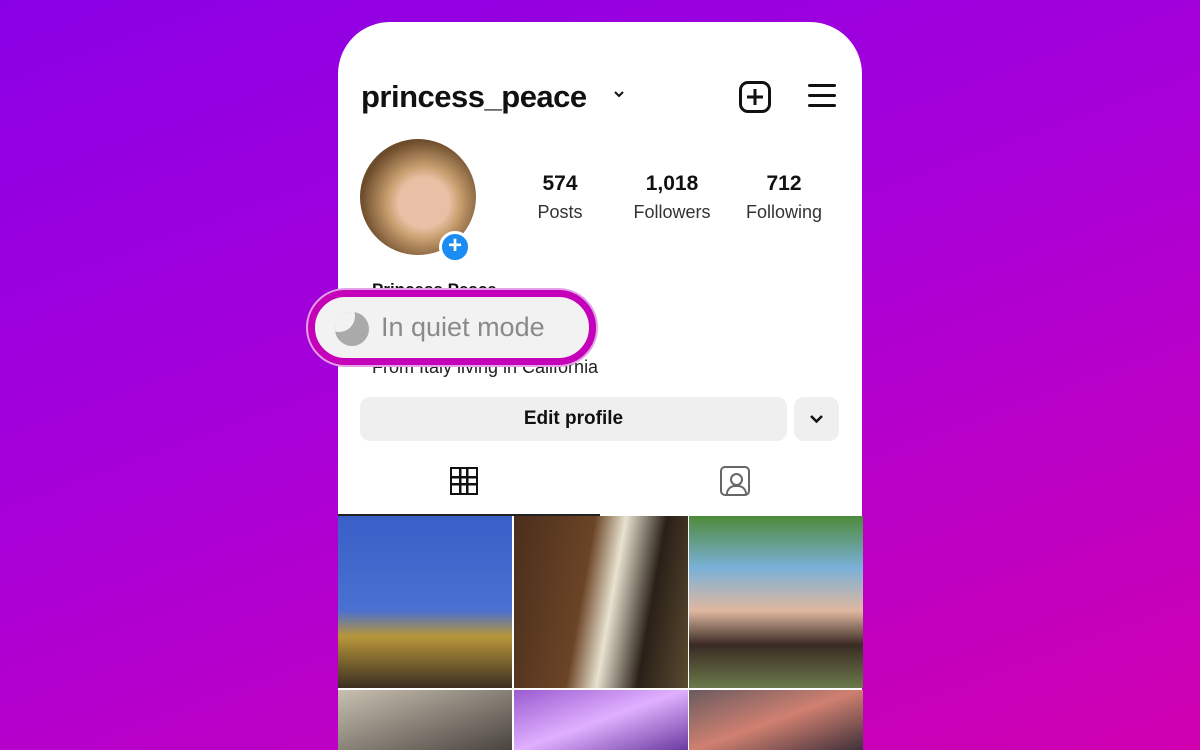 The width and height of the screenshot is (1200, 750). What do you see at coordinates (464, 481) in the screenshot?
I see `grid-icon` at bounding box center [464, 481].